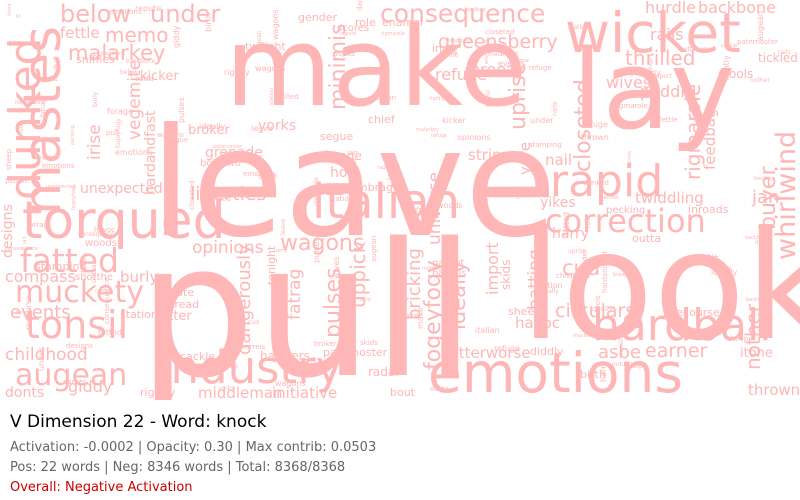  What do you see at coordinates (581, 268) in the screenshot?
I see `cloud-word: cud` at bounding box center [581, 268].